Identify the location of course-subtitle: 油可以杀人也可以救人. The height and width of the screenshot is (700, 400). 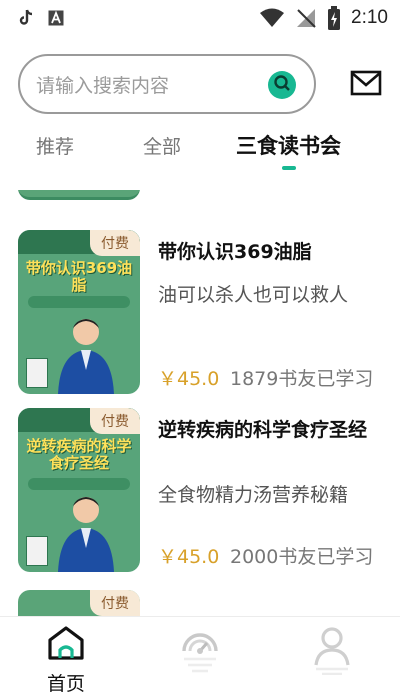
(253, 295).